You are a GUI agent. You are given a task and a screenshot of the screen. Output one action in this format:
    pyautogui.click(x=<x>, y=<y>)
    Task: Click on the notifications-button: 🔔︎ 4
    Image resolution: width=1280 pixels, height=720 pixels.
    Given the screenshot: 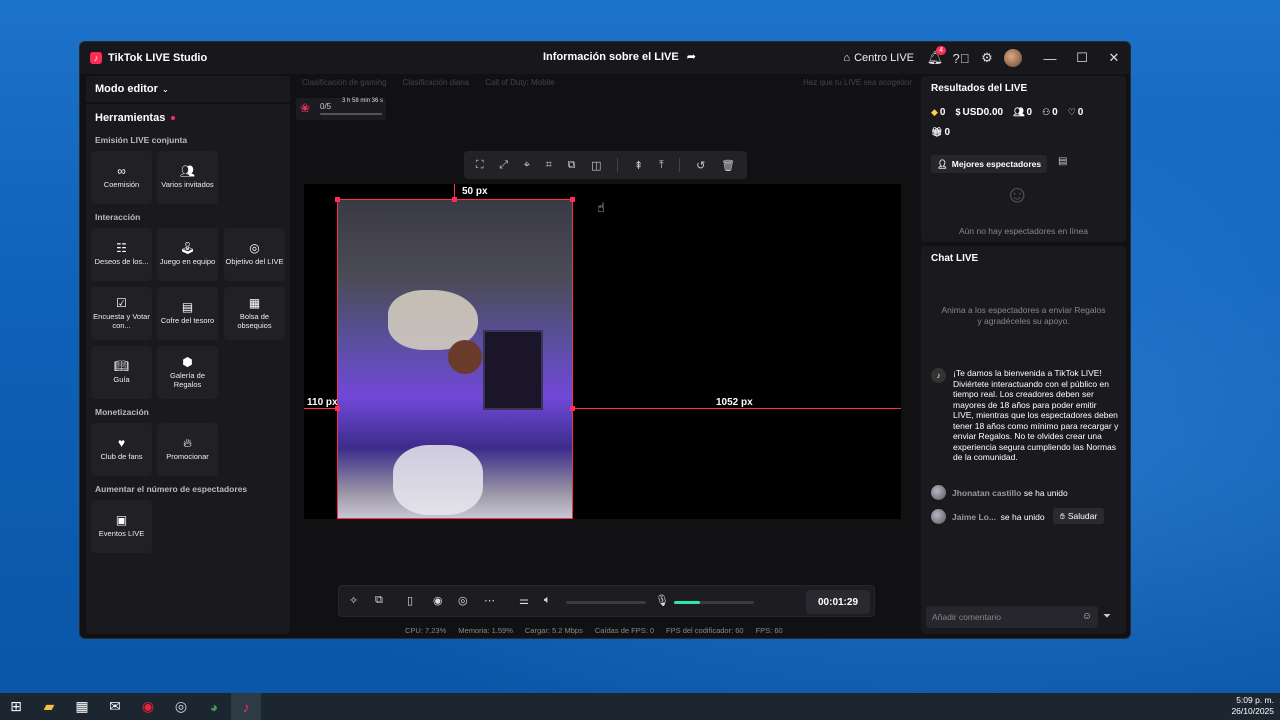 What is the action you would take?
    pyautogui.click(x=935, y=58)
    